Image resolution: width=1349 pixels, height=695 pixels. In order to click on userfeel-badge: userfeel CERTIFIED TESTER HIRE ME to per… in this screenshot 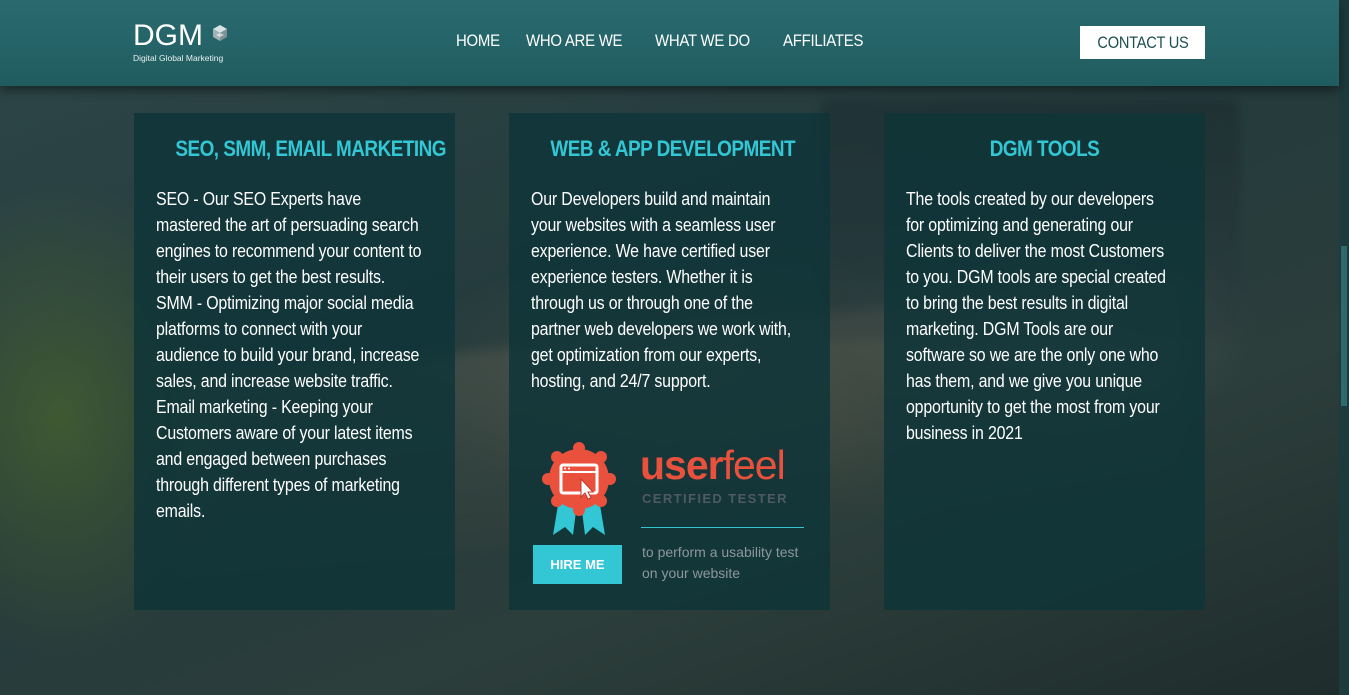, I will do `click(672, 513)`.